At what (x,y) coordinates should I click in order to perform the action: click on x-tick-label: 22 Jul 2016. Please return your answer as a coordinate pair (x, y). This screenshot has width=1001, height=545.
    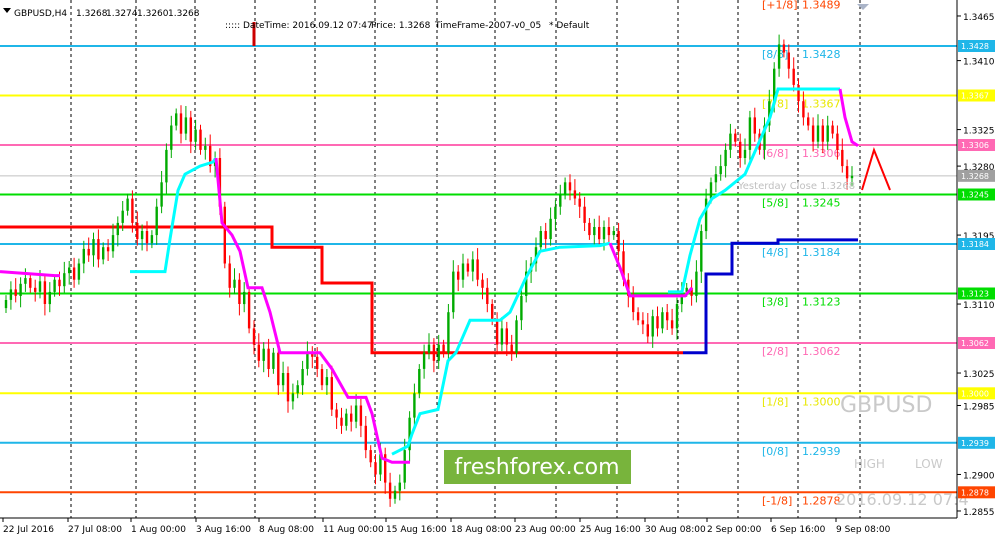
    Looking at the image, I should click on (28, 530).